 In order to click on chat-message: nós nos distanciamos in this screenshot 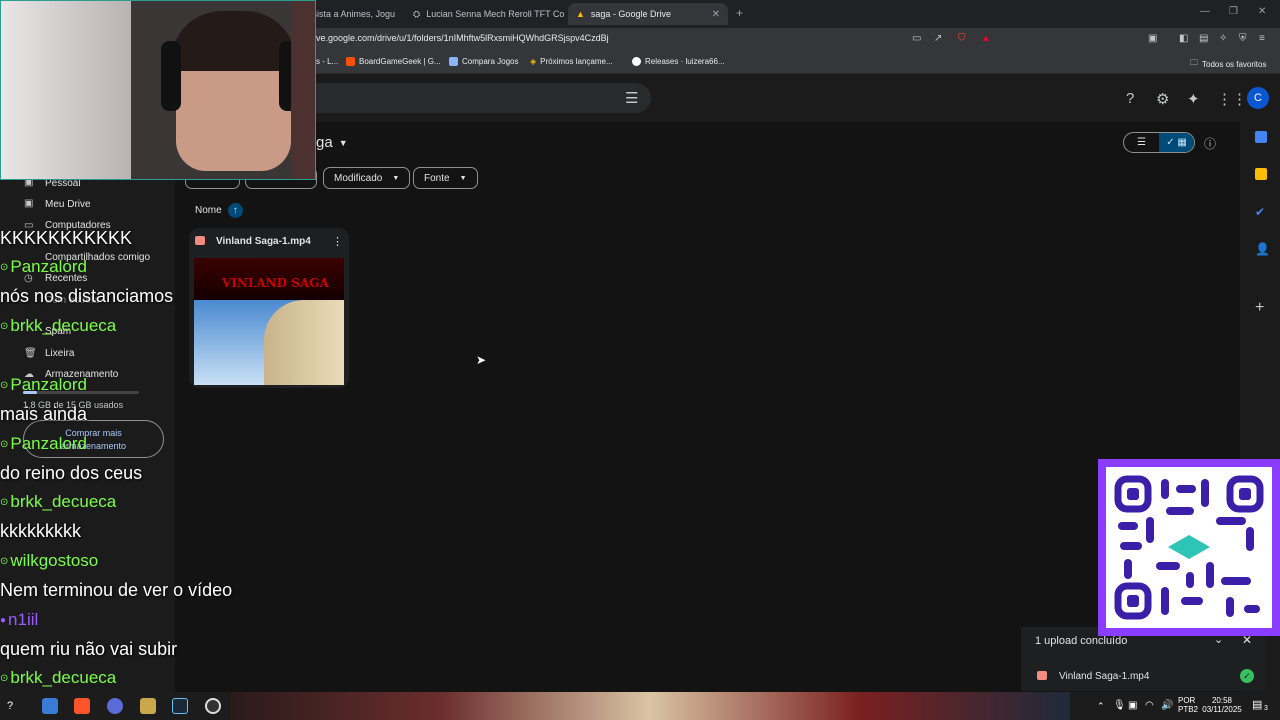, I will do `click(87, 296)`.